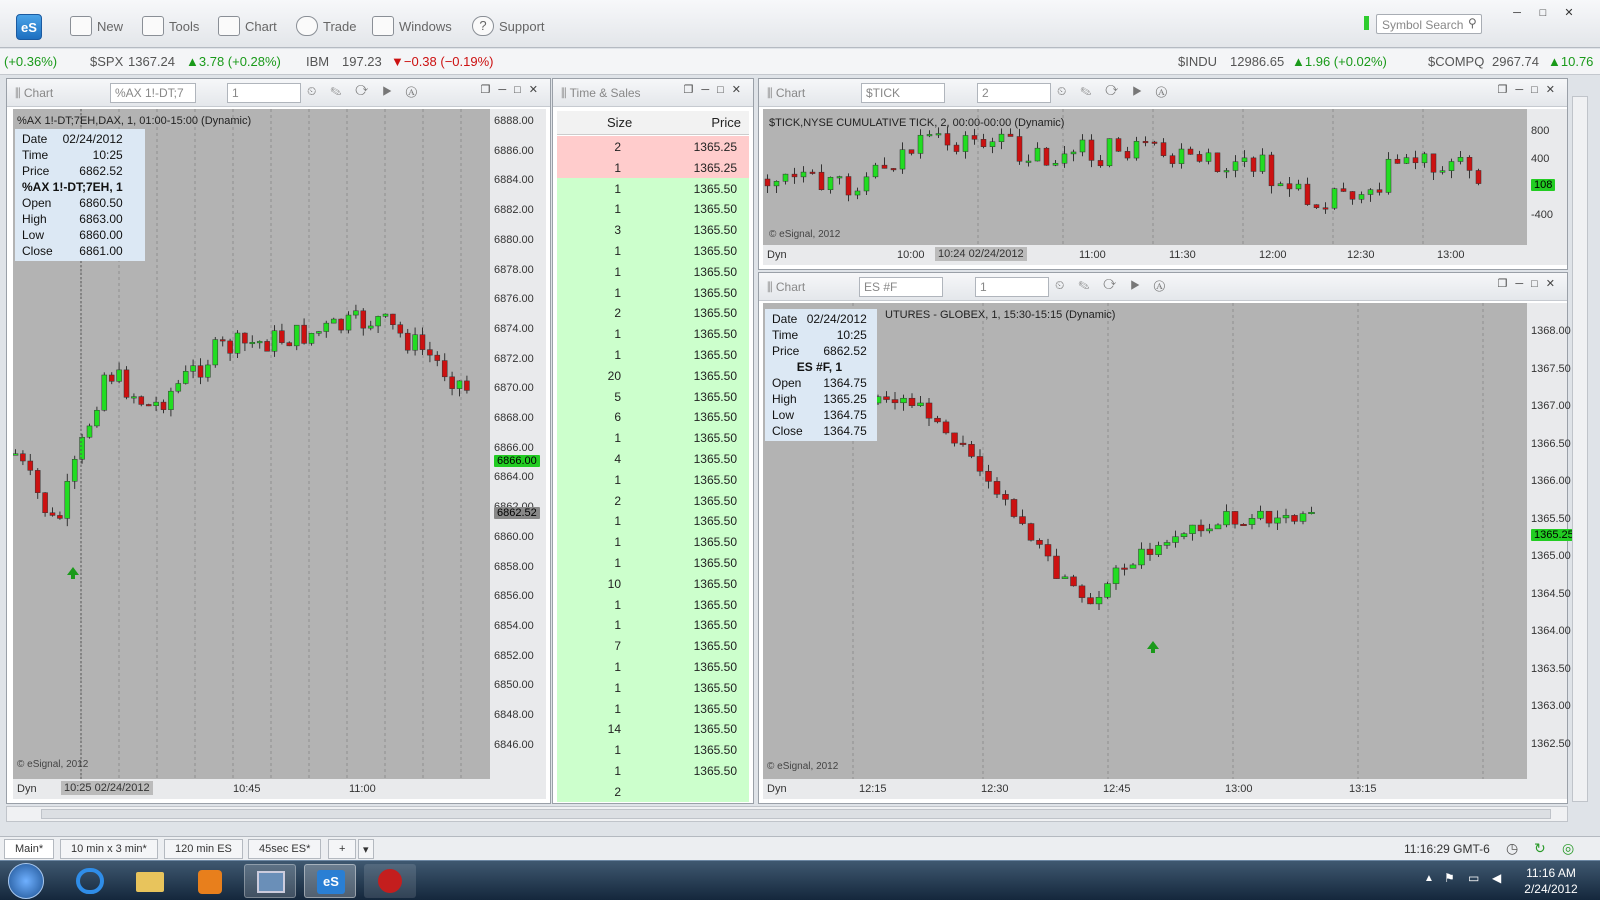 This screenshot has height=900, width=1600. What do you see at coordinates (270, 881) in the screenshot?
I see `remote-desktop-icon` at bounding box center [270, 881].